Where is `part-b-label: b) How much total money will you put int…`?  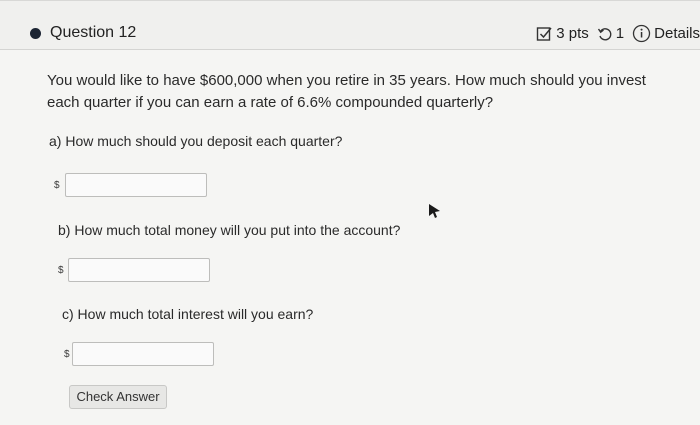 part-b-label: b) How much total money will you put int… is located at coordinates (229, 230).